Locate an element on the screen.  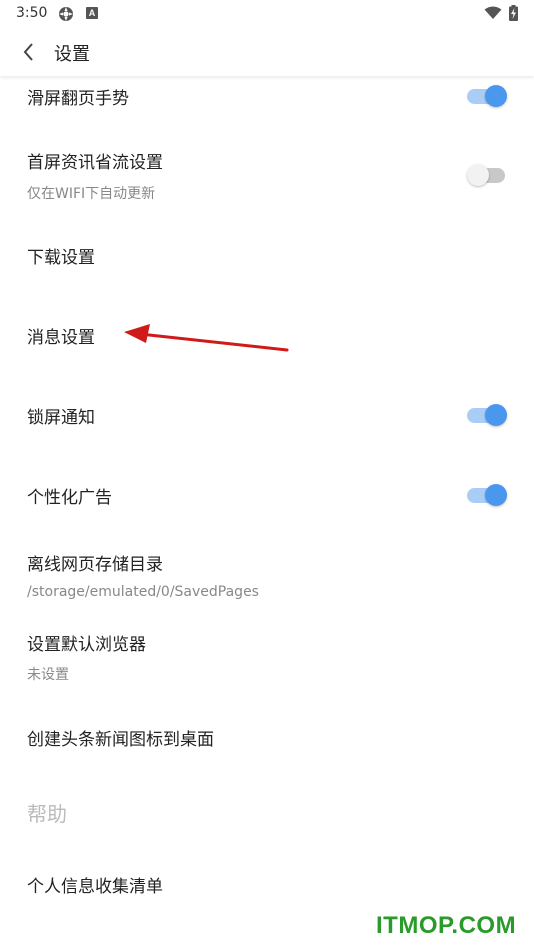
setting-desktop-shortcut: 创建头条新闻图标到桌面 is located at coordinates (267, 734).